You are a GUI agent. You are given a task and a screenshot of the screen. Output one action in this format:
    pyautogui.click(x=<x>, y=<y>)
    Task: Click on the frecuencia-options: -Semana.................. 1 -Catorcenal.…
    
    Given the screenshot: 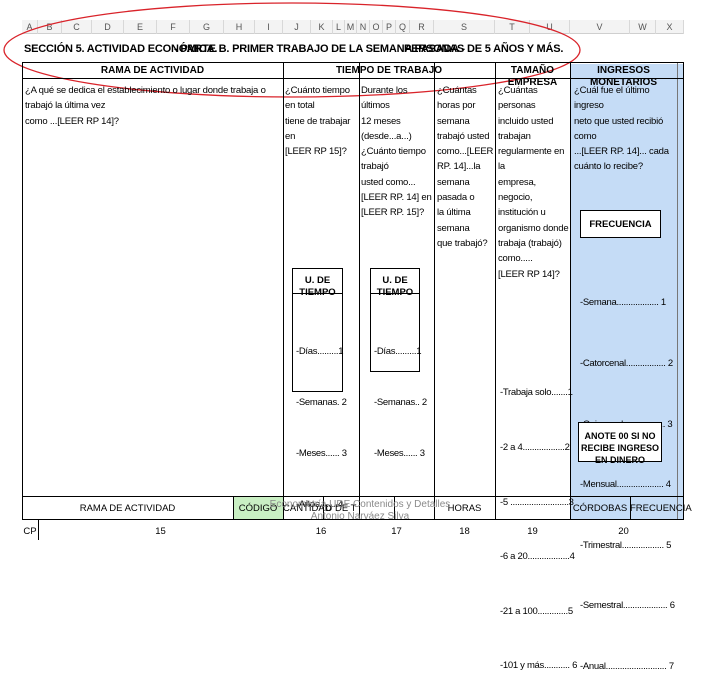 What is the action you would take?
    pyautogui.click(x=627, y=475)
    